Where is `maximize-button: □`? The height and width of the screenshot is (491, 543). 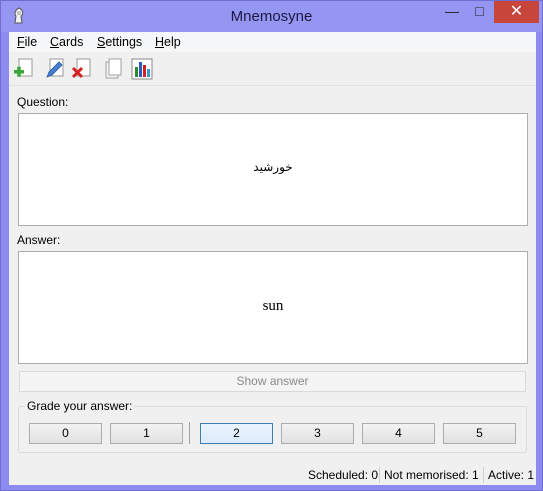 maximize-button: □ is located at coordinates (479, 12).